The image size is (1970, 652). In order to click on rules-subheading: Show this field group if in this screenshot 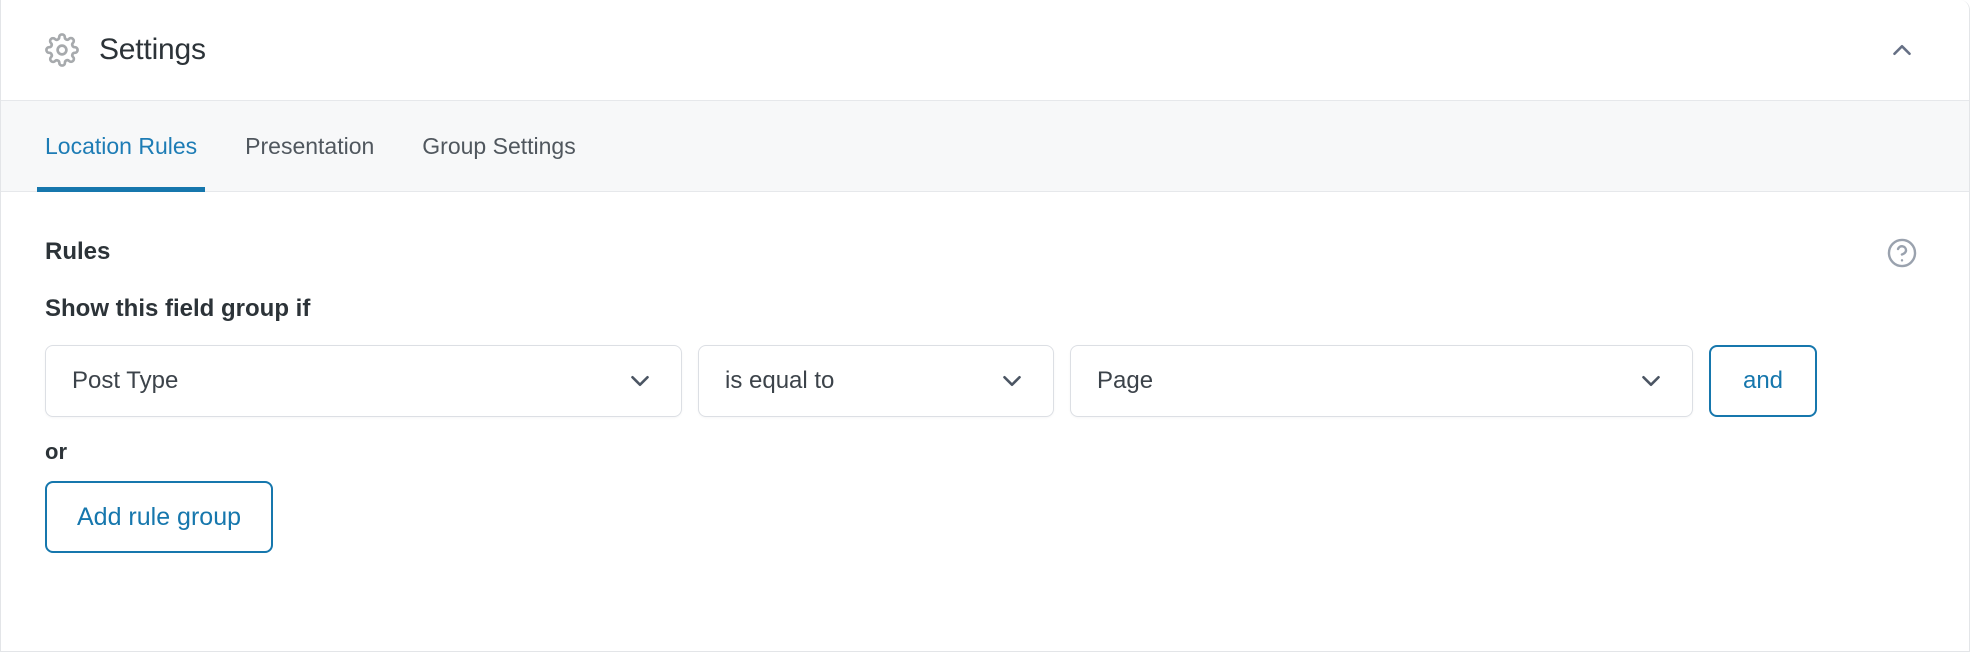, I will do `click(178, 308)`.